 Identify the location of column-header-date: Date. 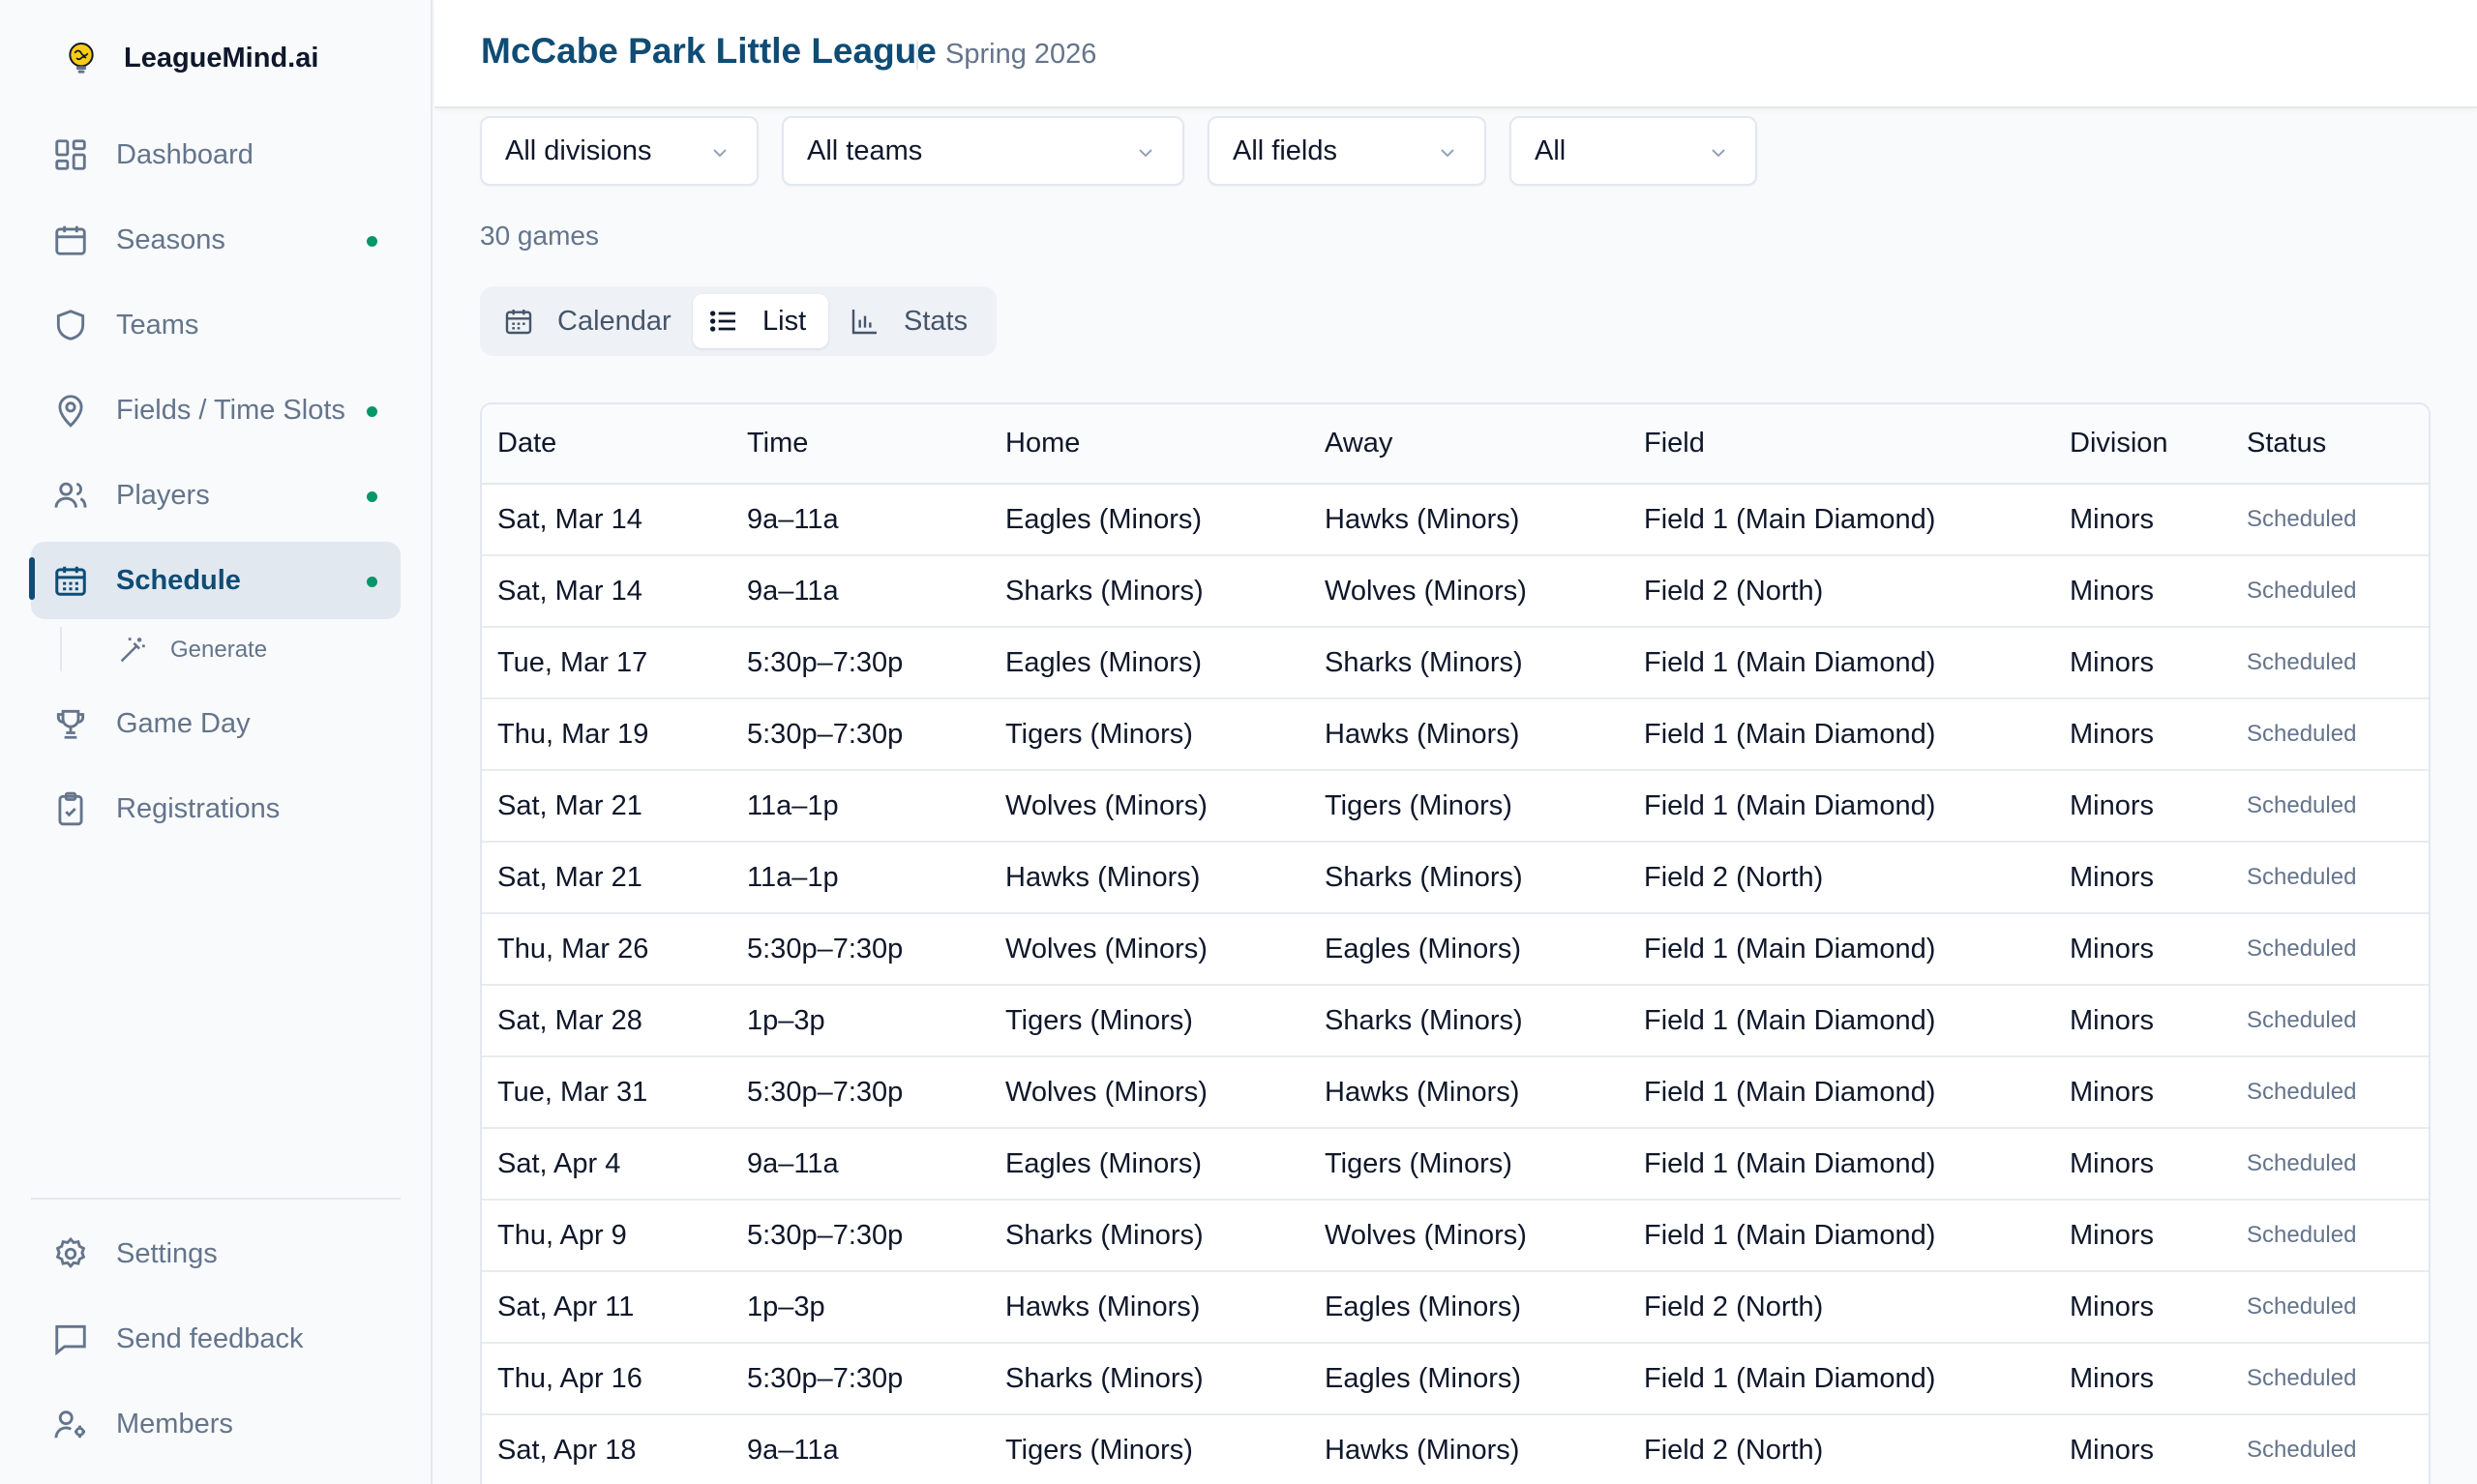
(606, 444).